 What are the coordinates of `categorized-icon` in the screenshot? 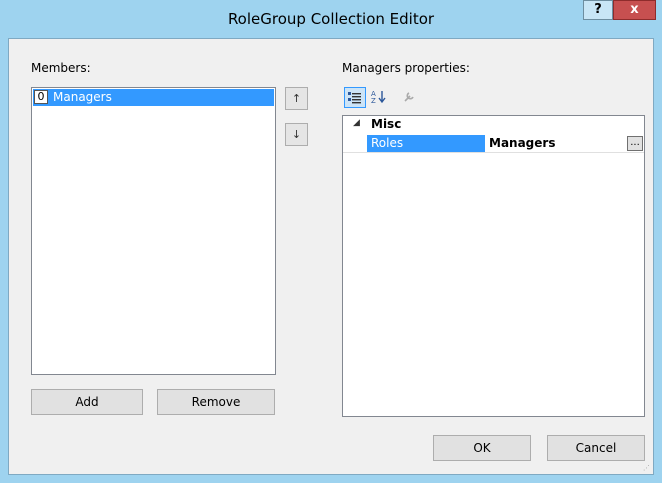 It's located at (354, 98).